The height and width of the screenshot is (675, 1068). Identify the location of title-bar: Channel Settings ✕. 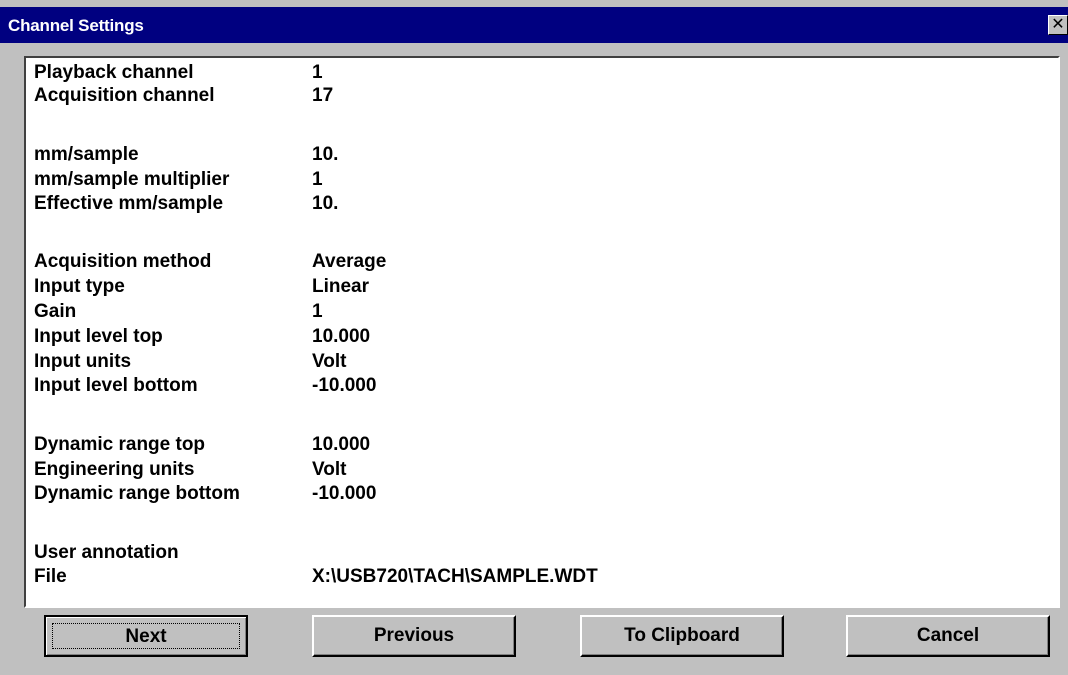
(534, 25).